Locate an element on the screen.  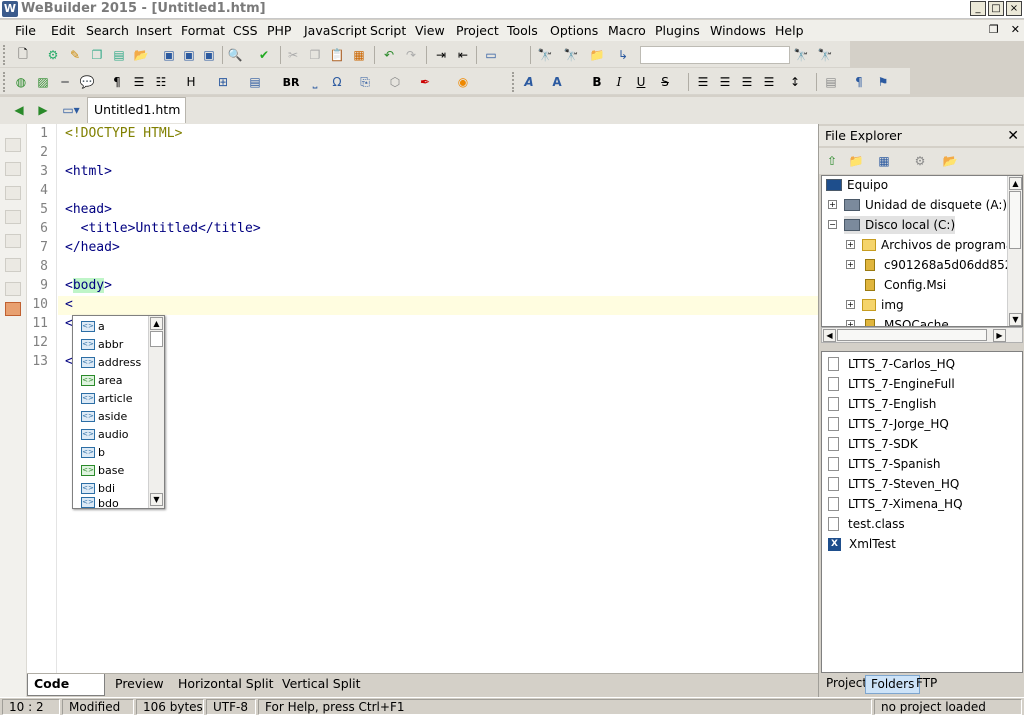
autocomplete-item: <> address is located at coordinates (111, 362).